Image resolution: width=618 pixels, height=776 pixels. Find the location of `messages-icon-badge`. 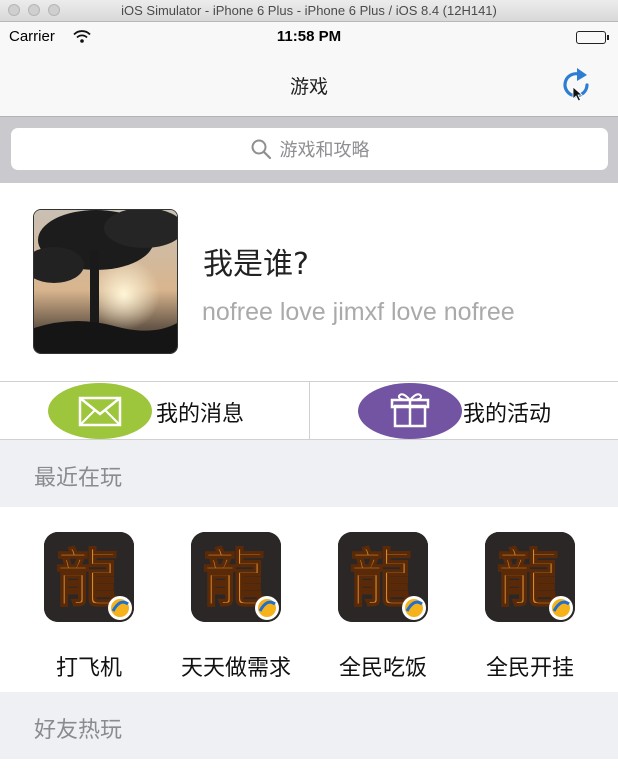

messages-icon-badge is located at coordinates (100, 411).